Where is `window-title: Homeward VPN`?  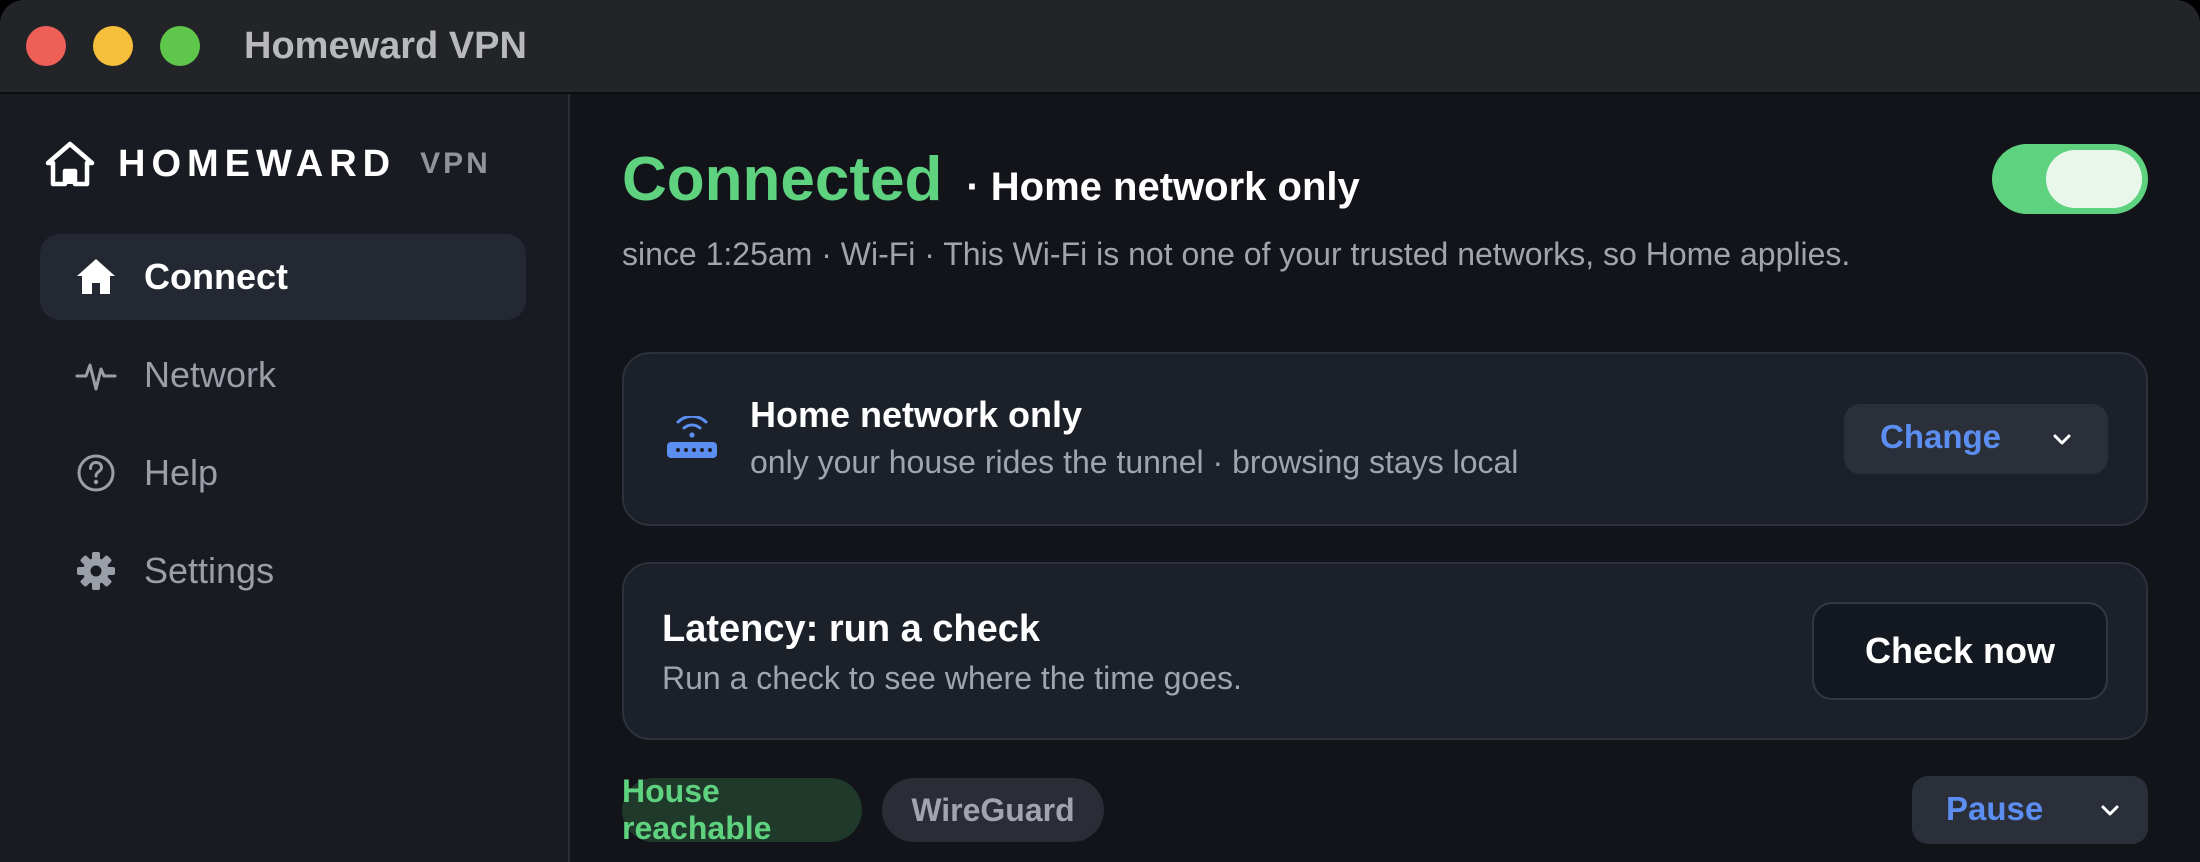
window-title: Homeward VPN is located at coordinates (385, 46).